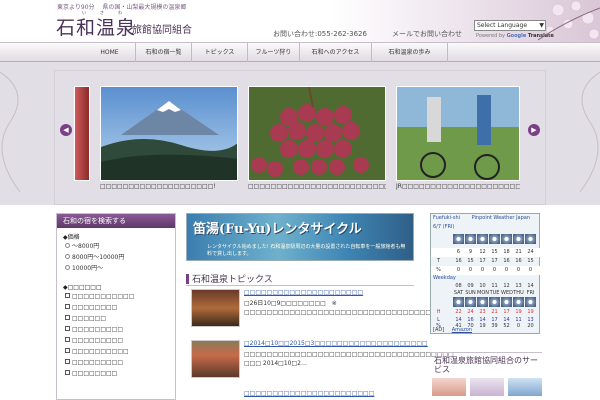 This screenshot has width=600, height=400. I want to click on weather-header: Fuefuki-shi Pinpoint Weather Japan, so click(485, 218).